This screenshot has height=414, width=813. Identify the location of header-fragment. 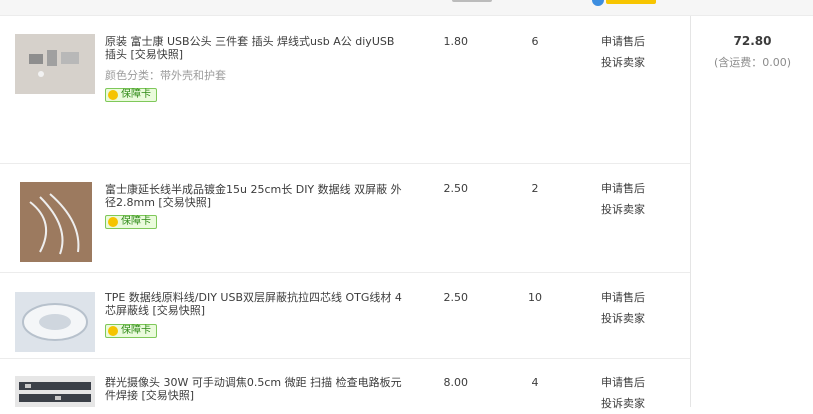
(472, 1).